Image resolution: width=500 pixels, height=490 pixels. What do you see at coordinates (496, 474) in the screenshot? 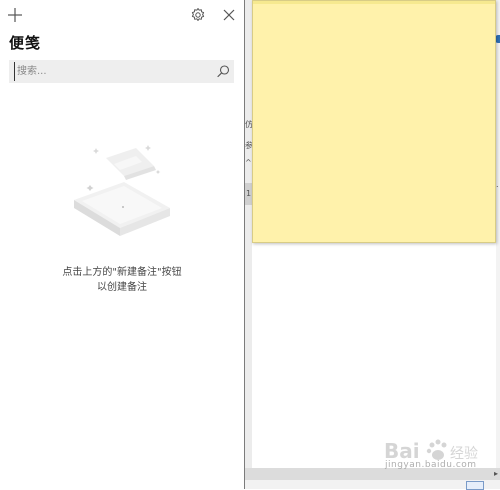
I see `scroll-right-arrow-icon: ▸` at bounding box center [496, 474].